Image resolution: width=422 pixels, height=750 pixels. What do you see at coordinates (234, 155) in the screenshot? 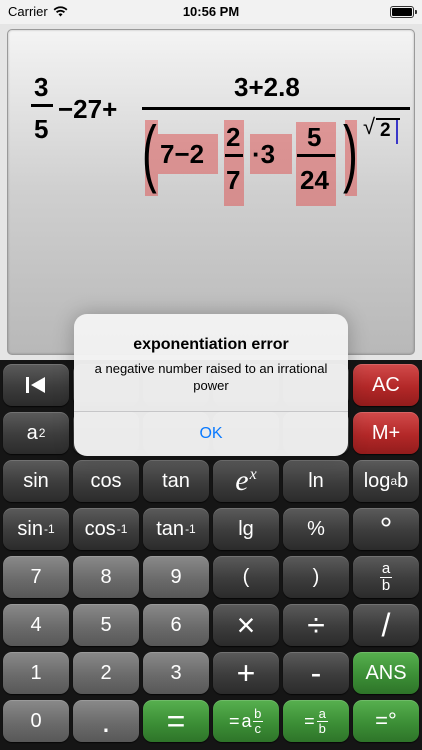
I see `mixed1-fraction-bar` at bounding box center [234, 155].